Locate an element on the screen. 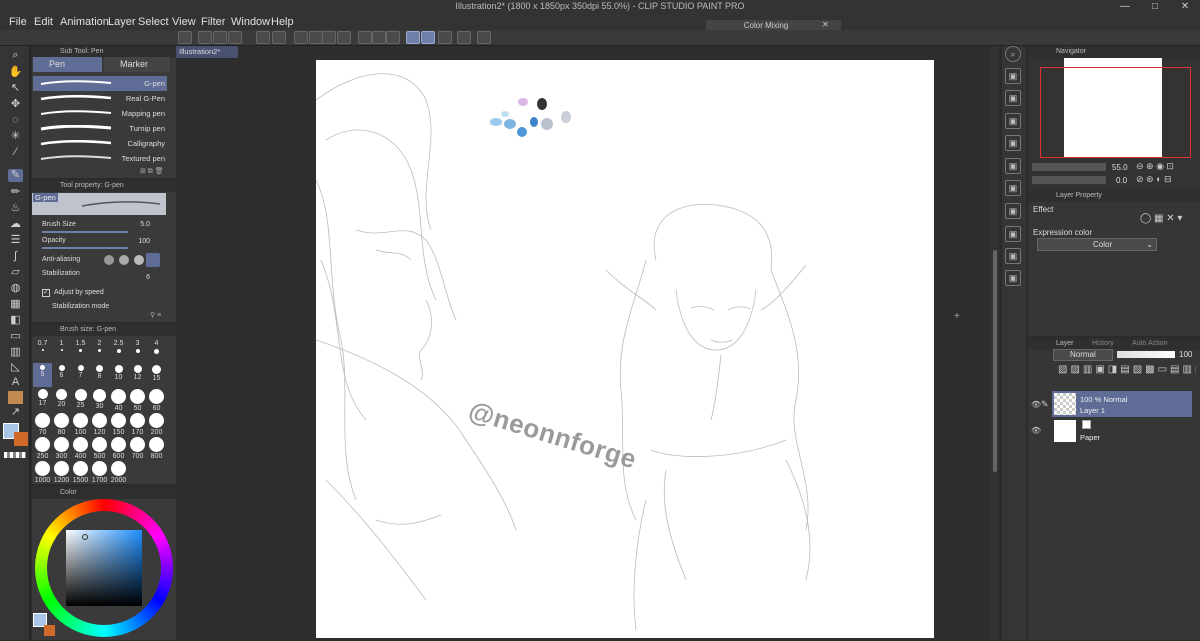  adjust-speed-checkbox: ✓ is located at coordinates (46, 293).